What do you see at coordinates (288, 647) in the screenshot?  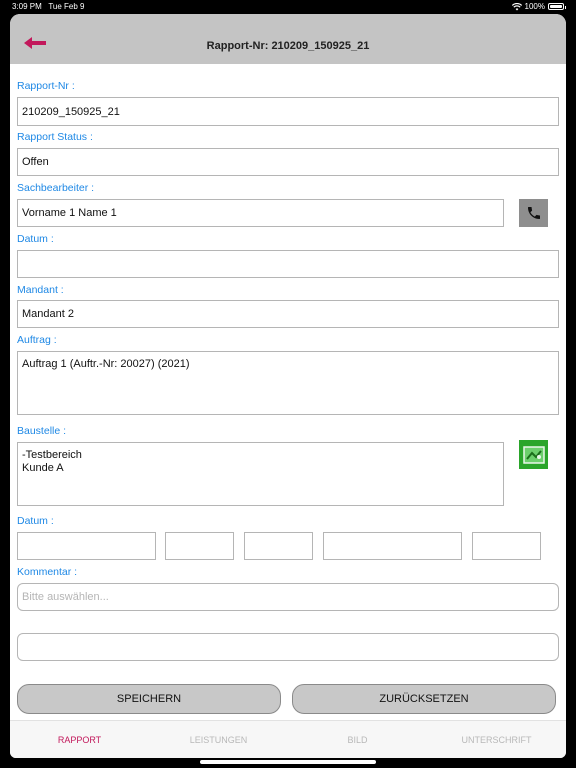 I see `kommentar-field` at bounding box center [288, 647].